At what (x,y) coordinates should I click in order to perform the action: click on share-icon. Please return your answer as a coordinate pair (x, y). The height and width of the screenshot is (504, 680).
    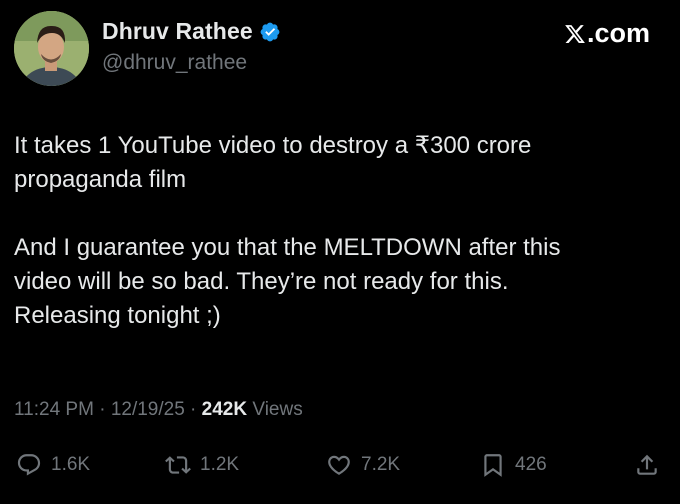
    Looking at the image, I should click on (647, 464).